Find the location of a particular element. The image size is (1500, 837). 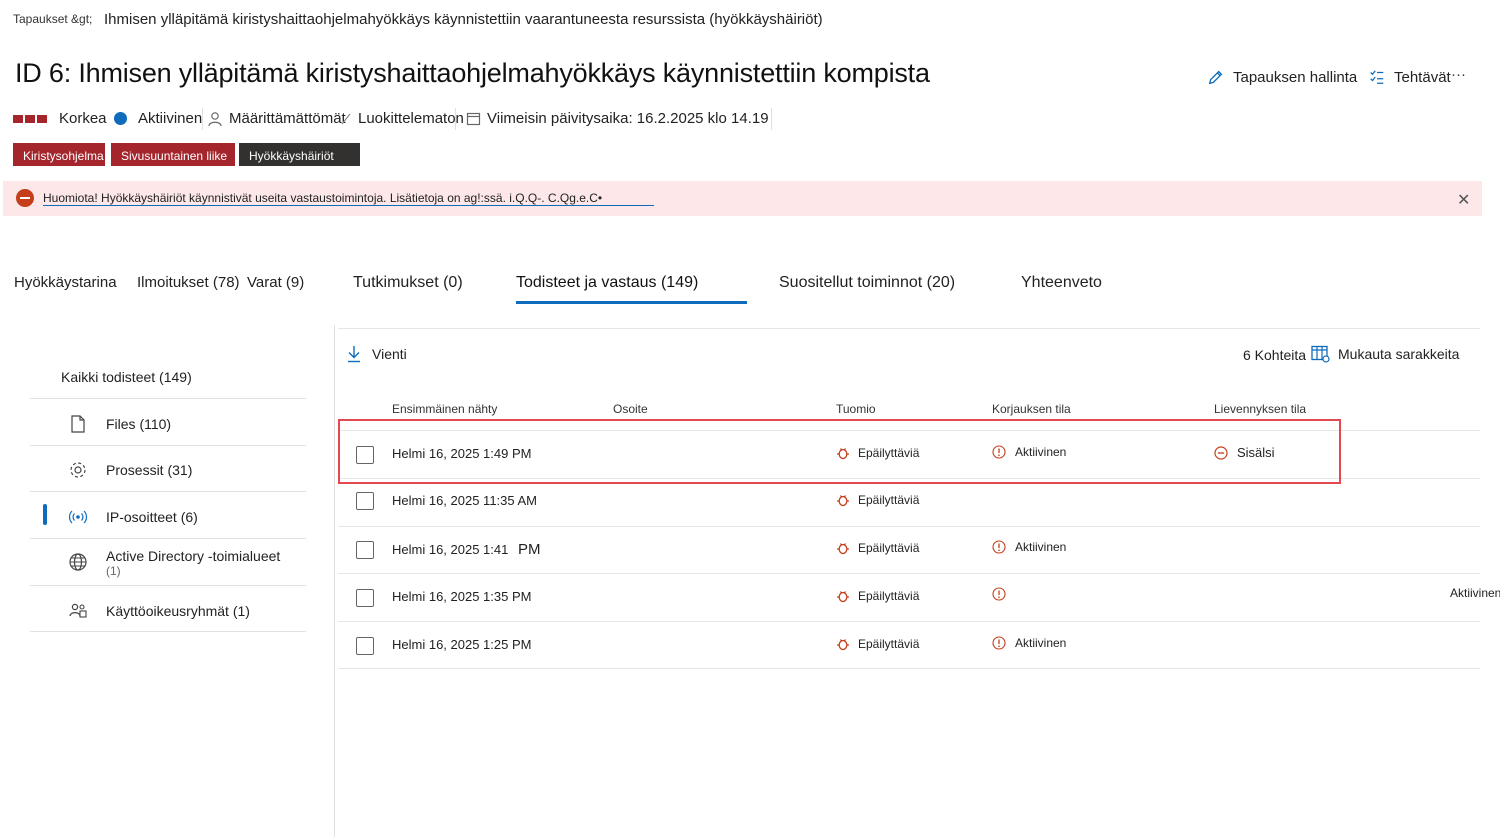

user-group-icon is located at coordinates (78, 610).